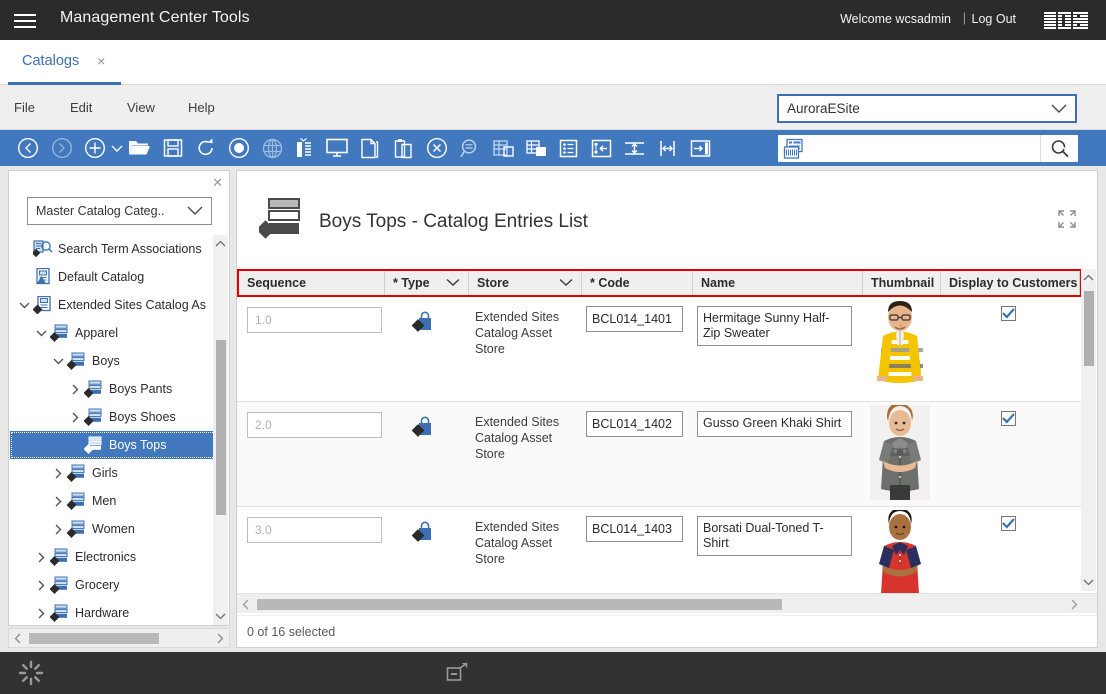  Describe the element at coordinates (113, 333) in the screenshot. I see `tree-item-apparel: Apparel` at that location.